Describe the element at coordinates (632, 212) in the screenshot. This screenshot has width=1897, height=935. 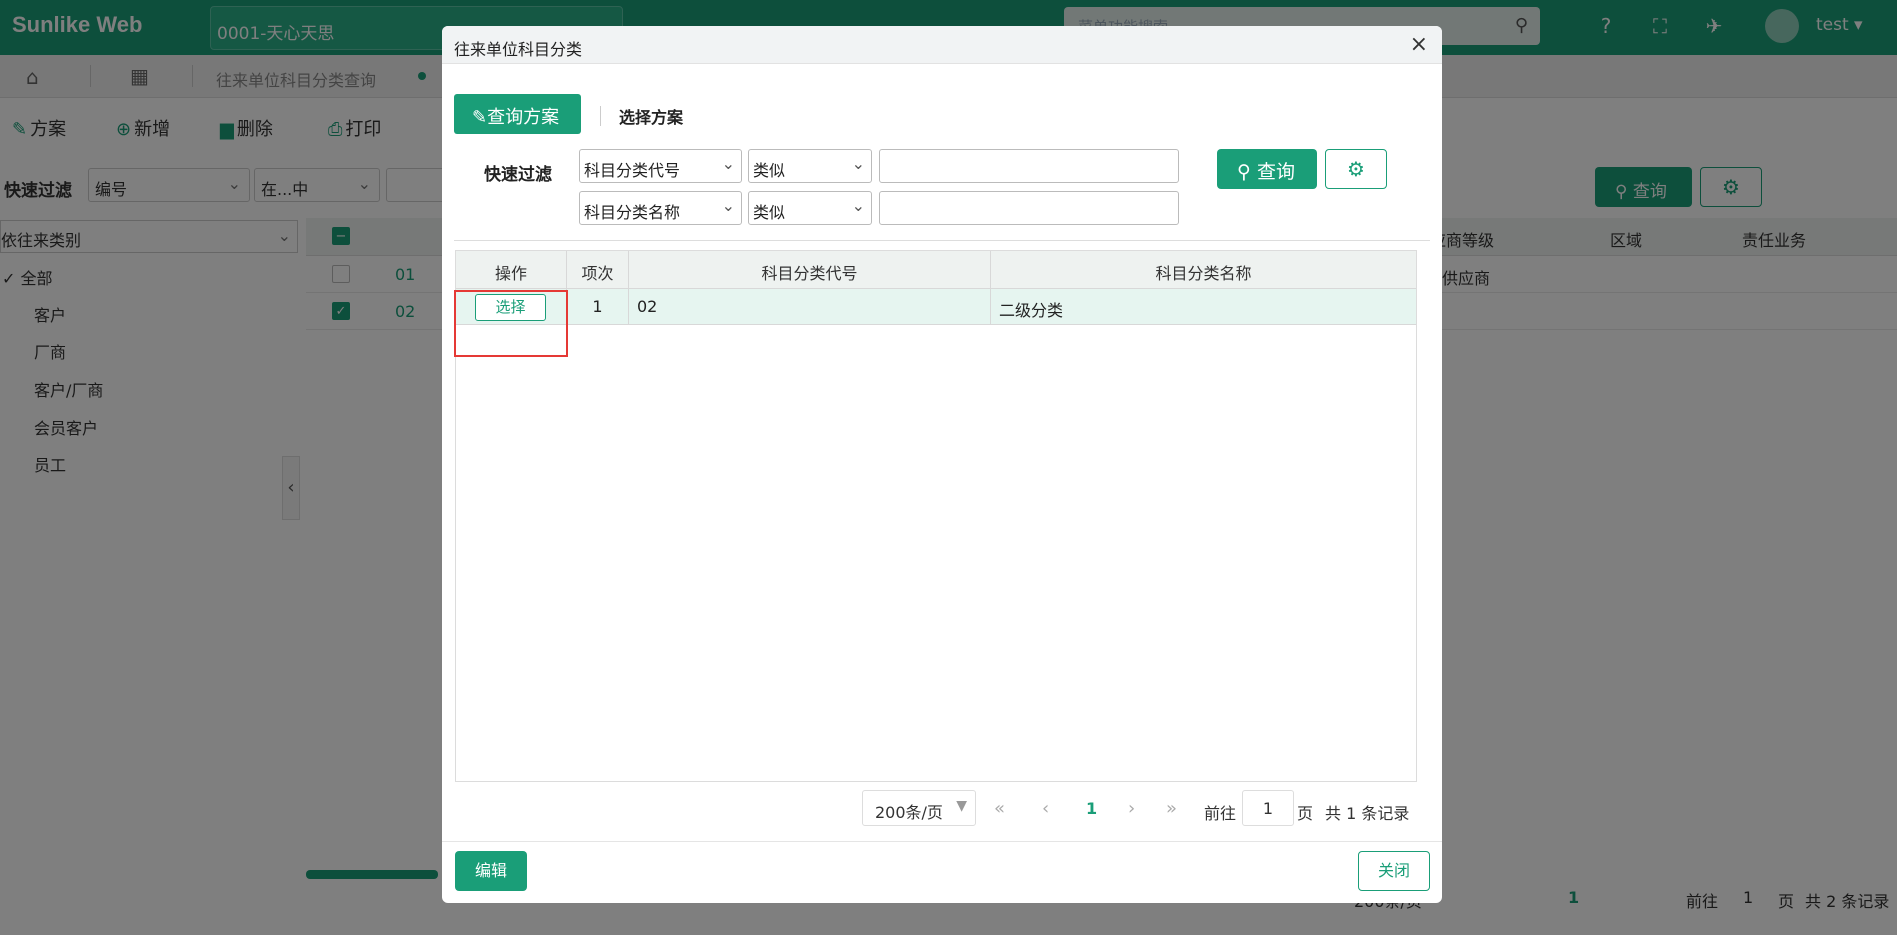
I see `filter-field-value: 科目分类名称` at that location.